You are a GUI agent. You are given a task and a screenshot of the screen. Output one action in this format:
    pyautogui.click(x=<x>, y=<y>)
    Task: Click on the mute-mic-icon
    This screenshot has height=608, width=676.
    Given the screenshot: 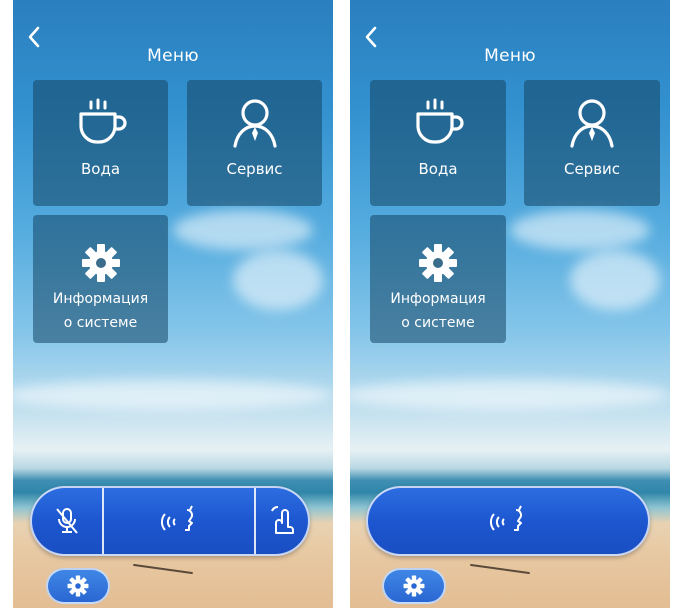 What is the action you would take?
    pyautogui.click(x=67, y=521)
    